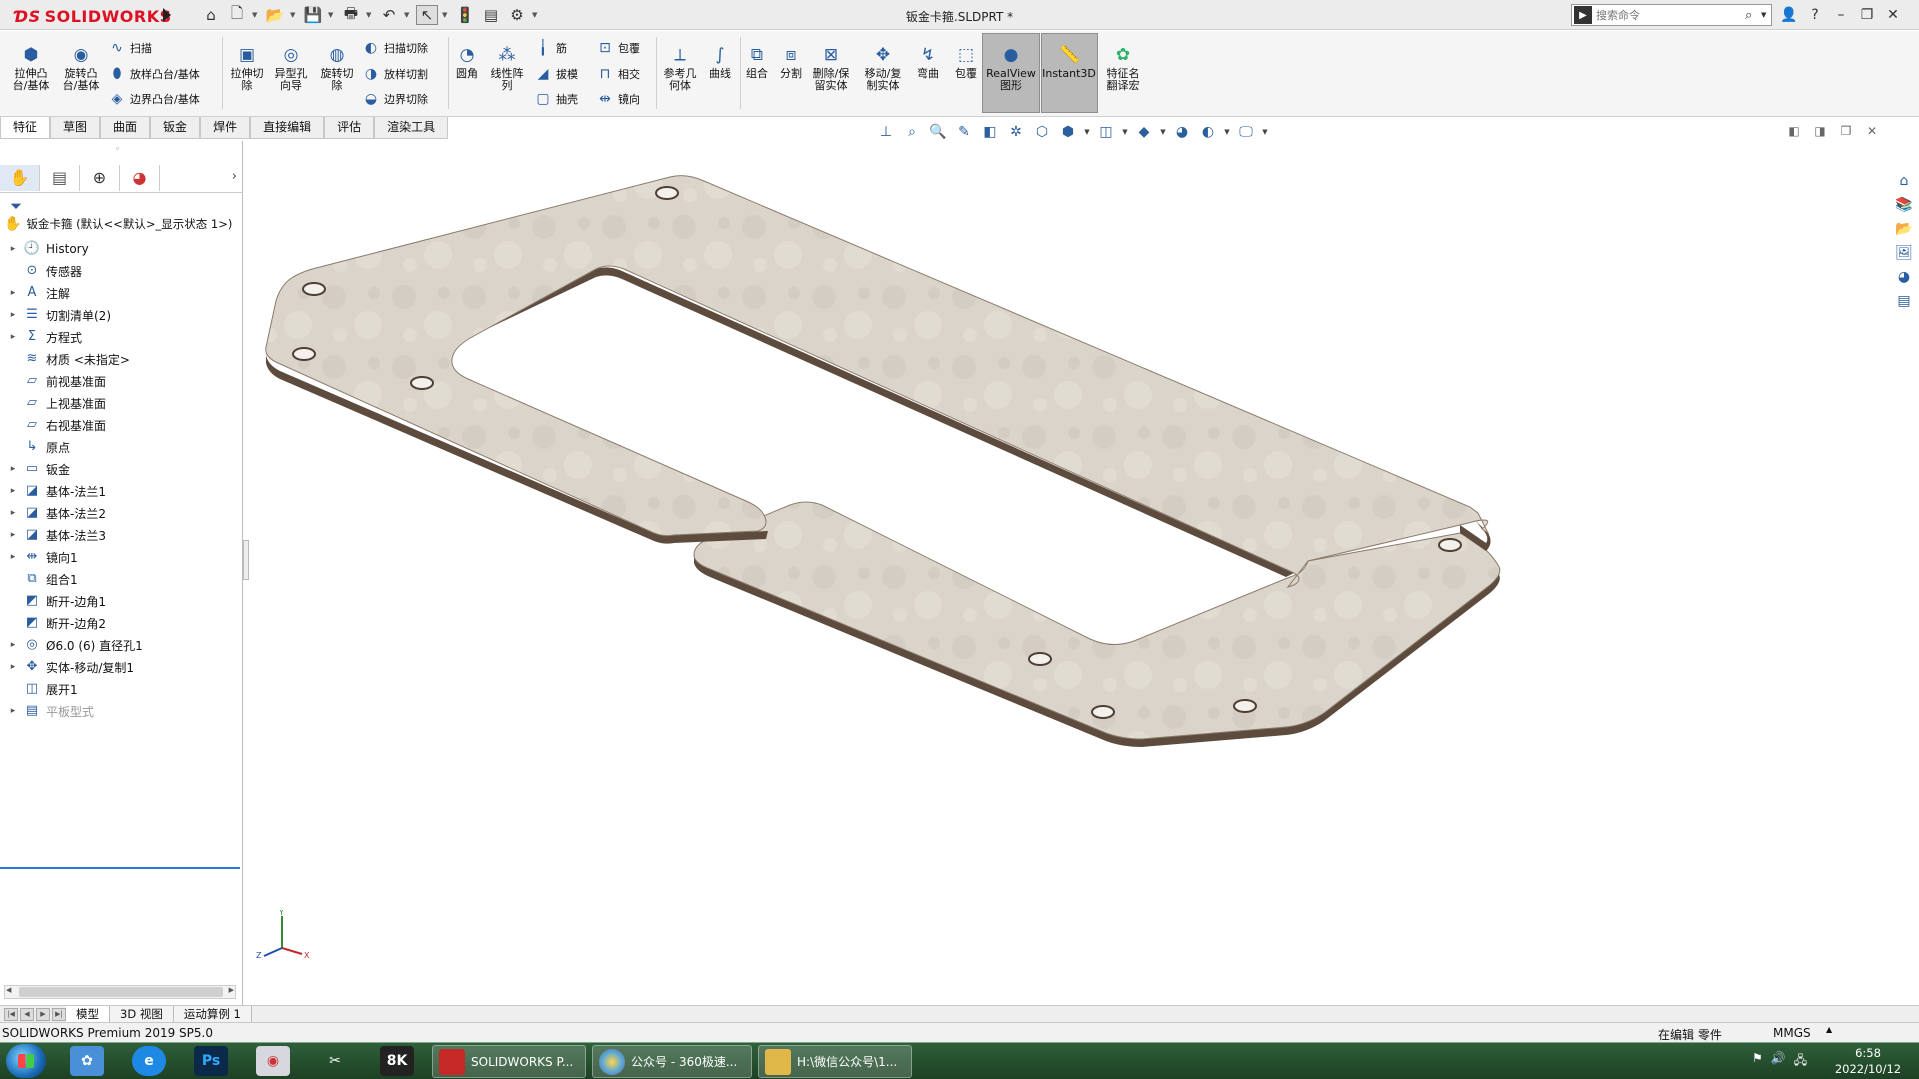 Image resolution: width=1919 pixels, height=1079 pixels. I want to click on print-icon: 🖶, so click(351, 14).